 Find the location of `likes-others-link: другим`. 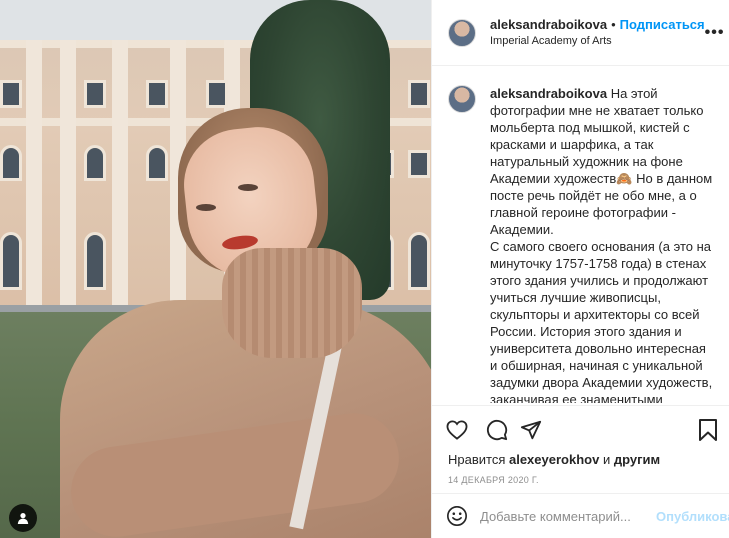

likes-others-link: другим is located at coordinates (637, 459).